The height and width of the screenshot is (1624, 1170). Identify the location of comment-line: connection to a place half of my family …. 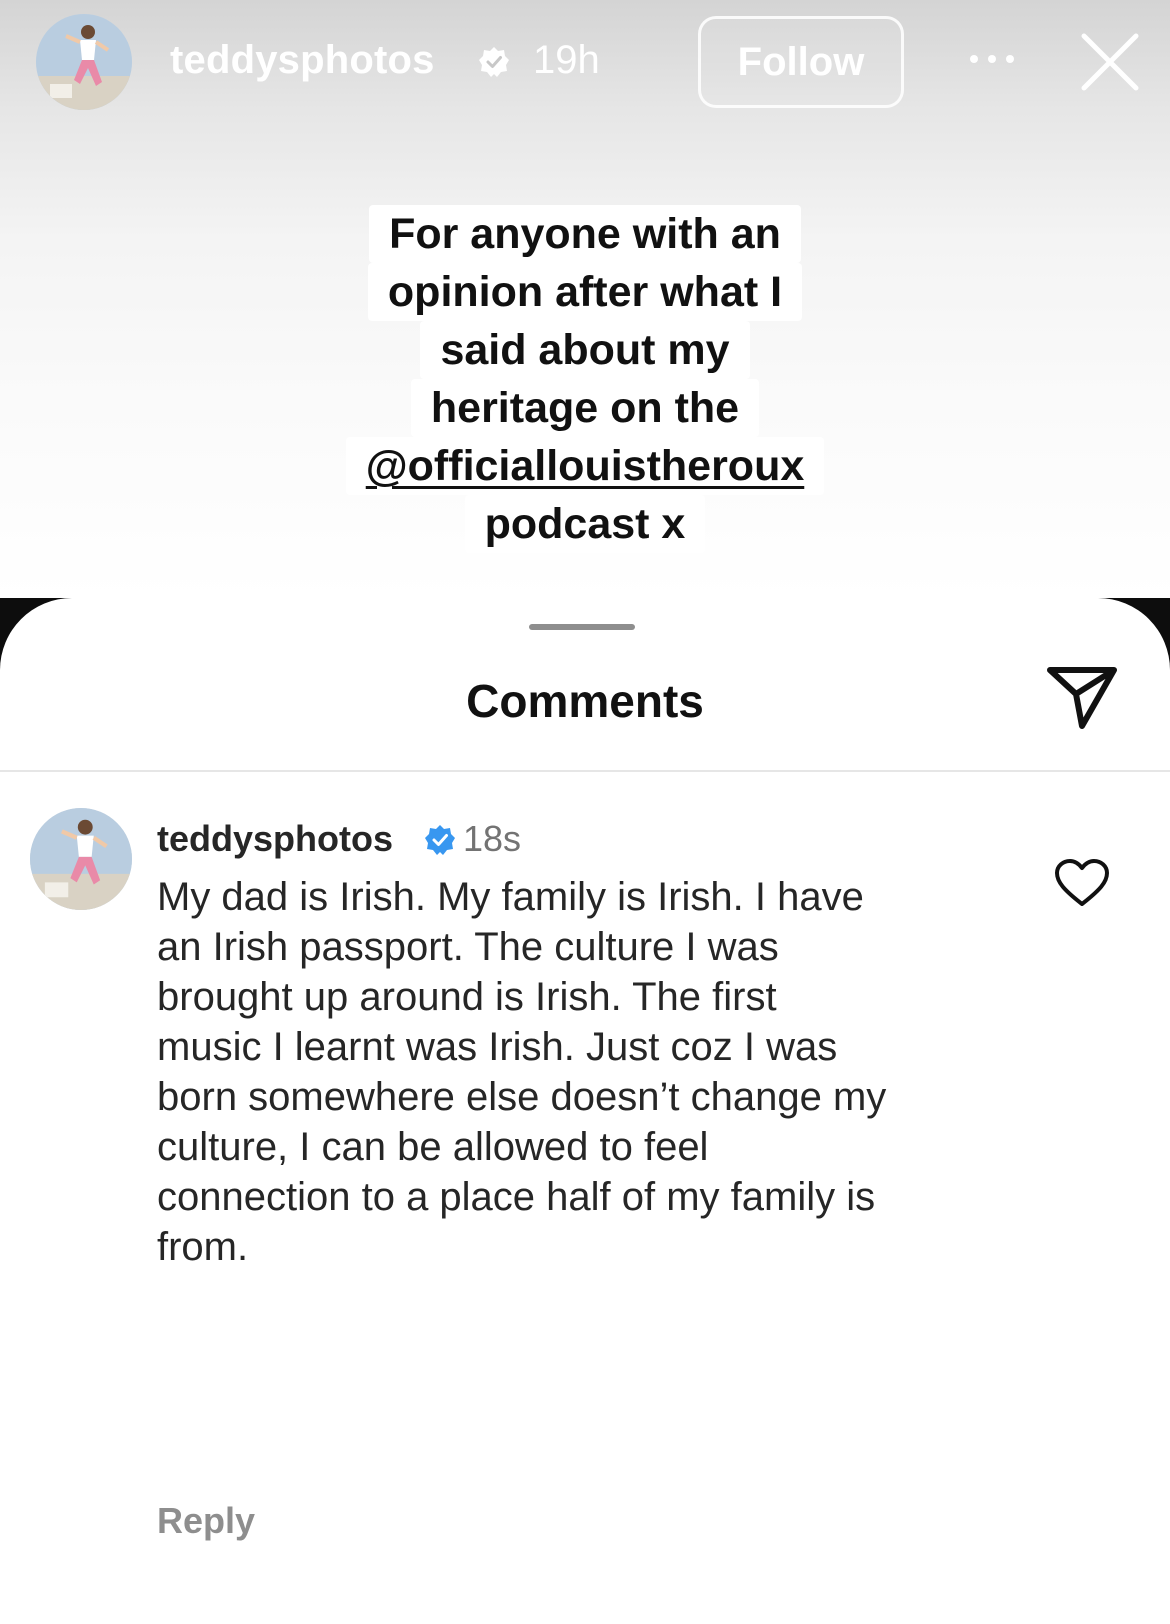
(516, 1197).